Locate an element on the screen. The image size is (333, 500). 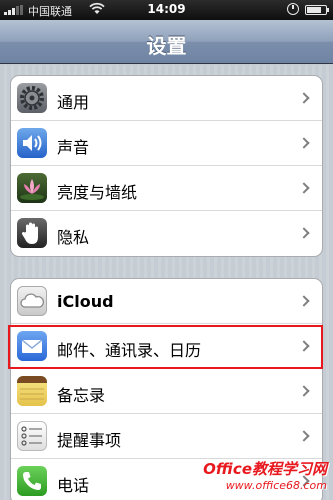
cloud-icon is located at coordinates (32, 301).